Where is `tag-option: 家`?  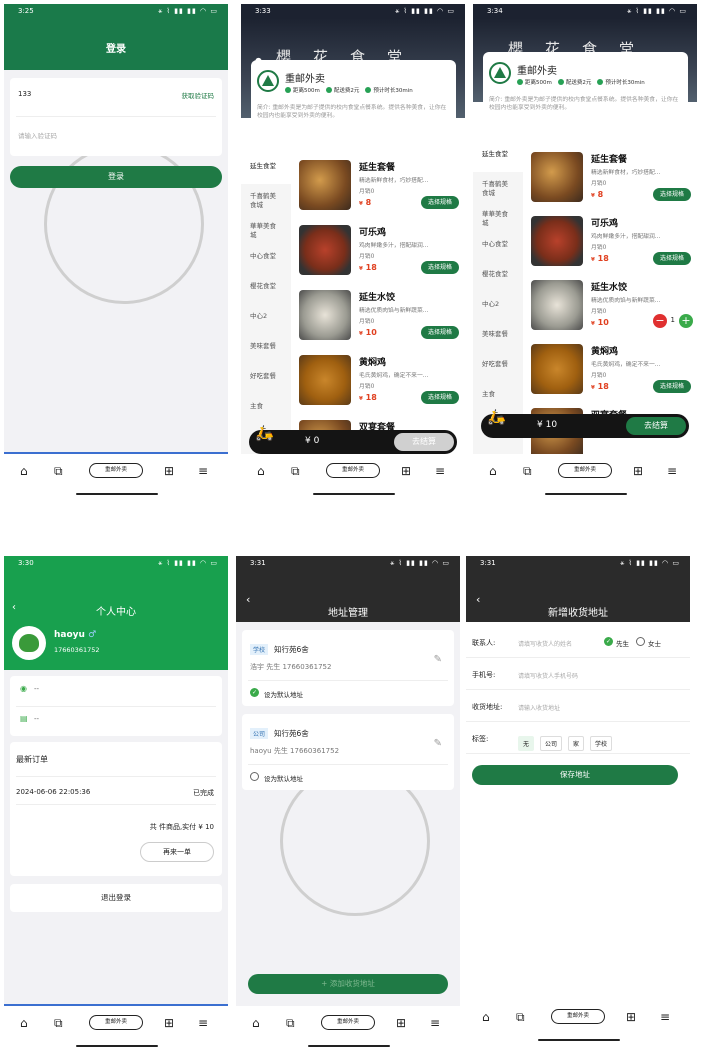
tag-option: 家 is located at coordinates (576, 743).